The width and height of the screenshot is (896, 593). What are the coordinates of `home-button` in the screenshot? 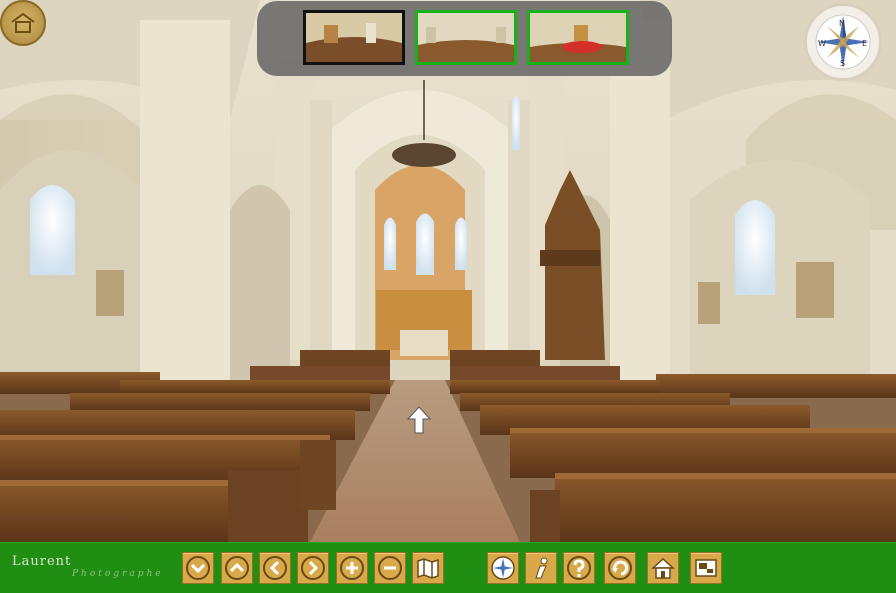 It's located at (663, 568).